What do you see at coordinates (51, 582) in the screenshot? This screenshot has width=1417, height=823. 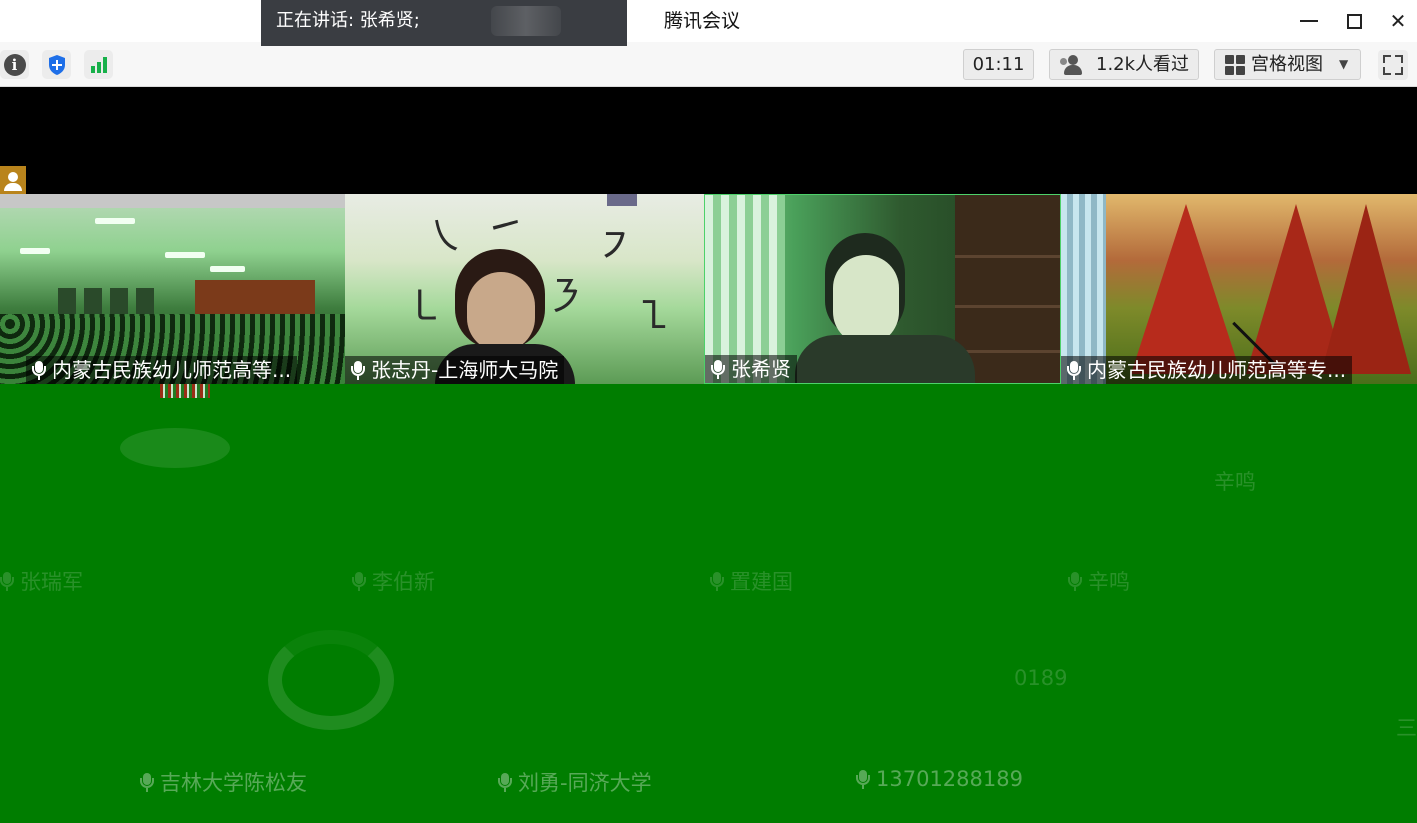 I see `participant-name: 张瑞军` at bounding box center [51, 582].